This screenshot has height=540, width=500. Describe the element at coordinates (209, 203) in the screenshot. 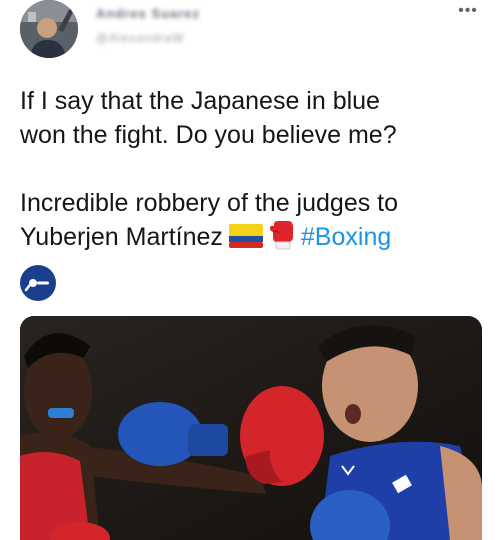

I see `tweet-text-line: Incredible robbery of the judges to` at that location.